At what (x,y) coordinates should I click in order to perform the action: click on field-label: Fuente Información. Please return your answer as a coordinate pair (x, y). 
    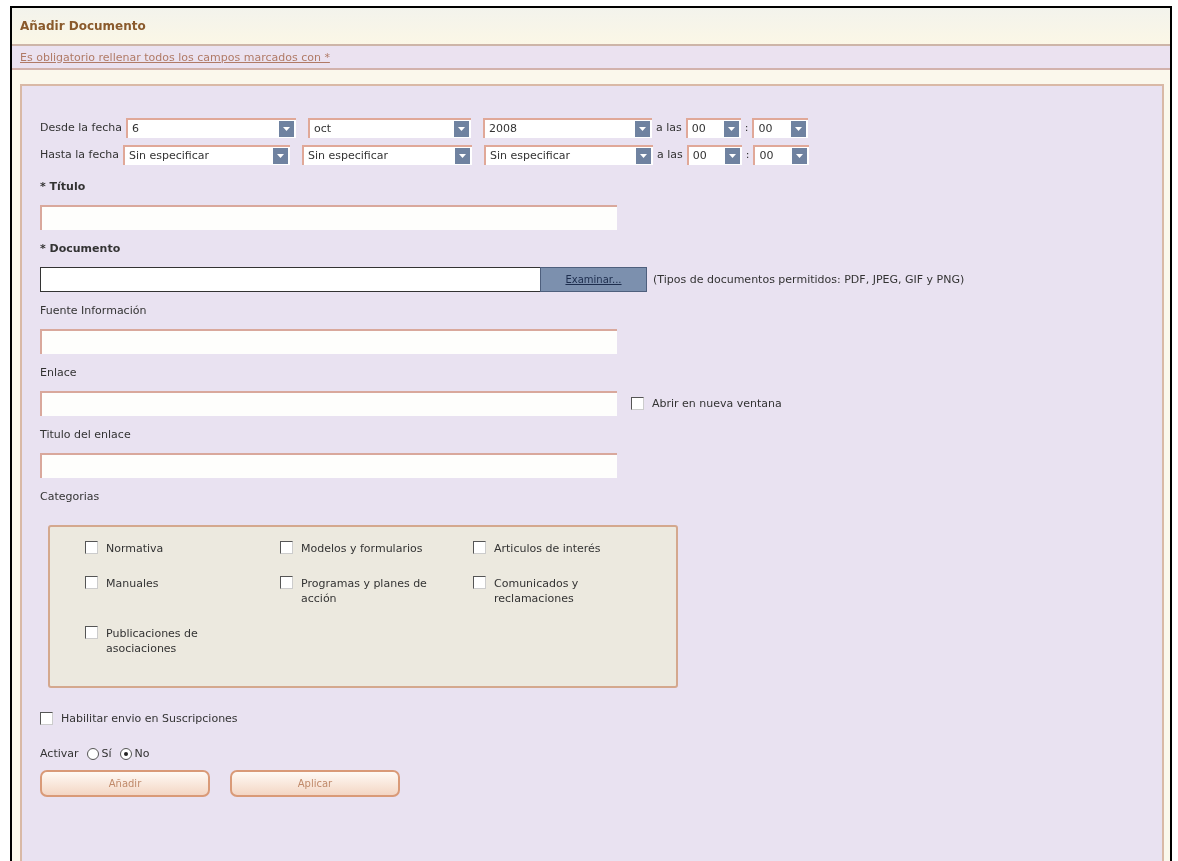
    Looking at the image, I should click on (94, 310).